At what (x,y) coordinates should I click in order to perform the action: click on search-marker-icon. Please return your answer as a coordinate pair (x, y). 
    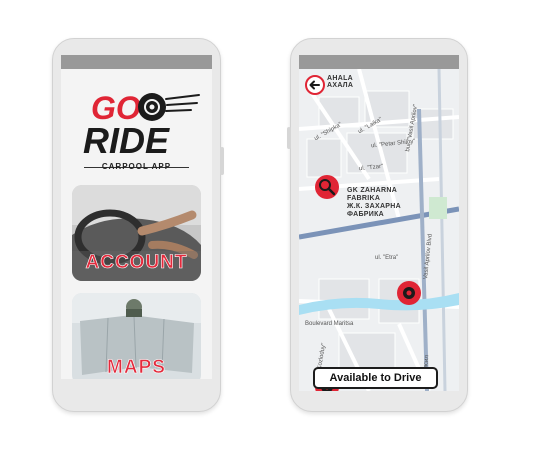
    Looking at the image, I should click on (327, 187).